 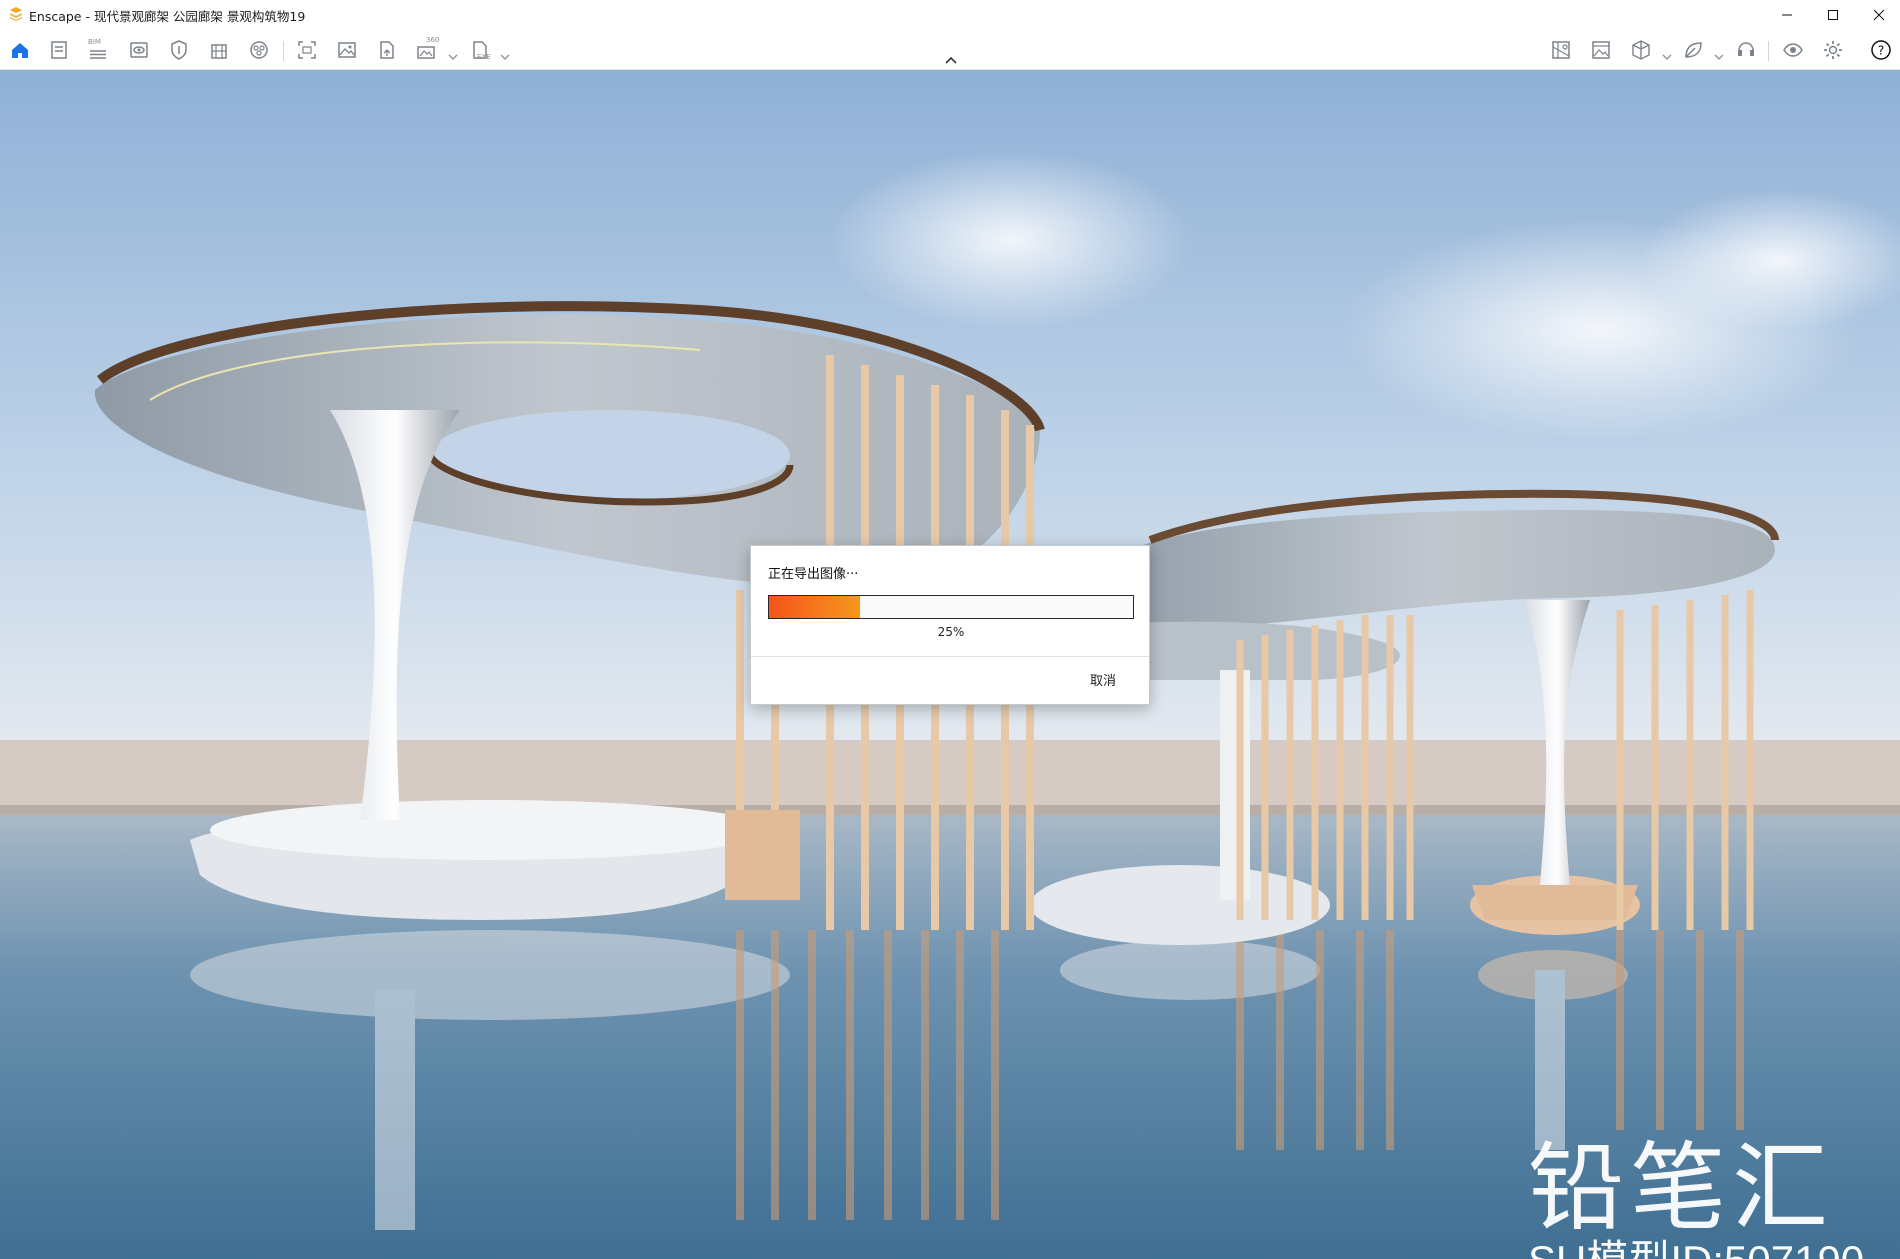 I want to click on image-icon, so click(x=347, y=50).